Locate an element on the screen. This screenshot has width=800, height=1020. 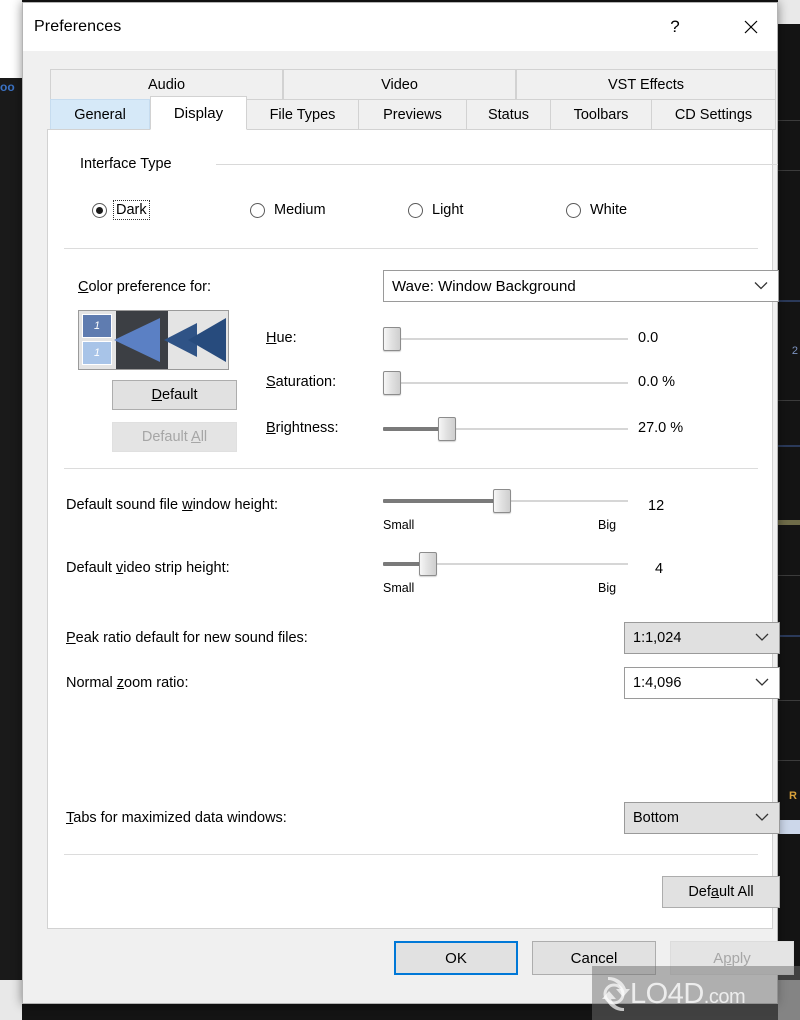
radio-label: White is located at coordinates (609, 210).